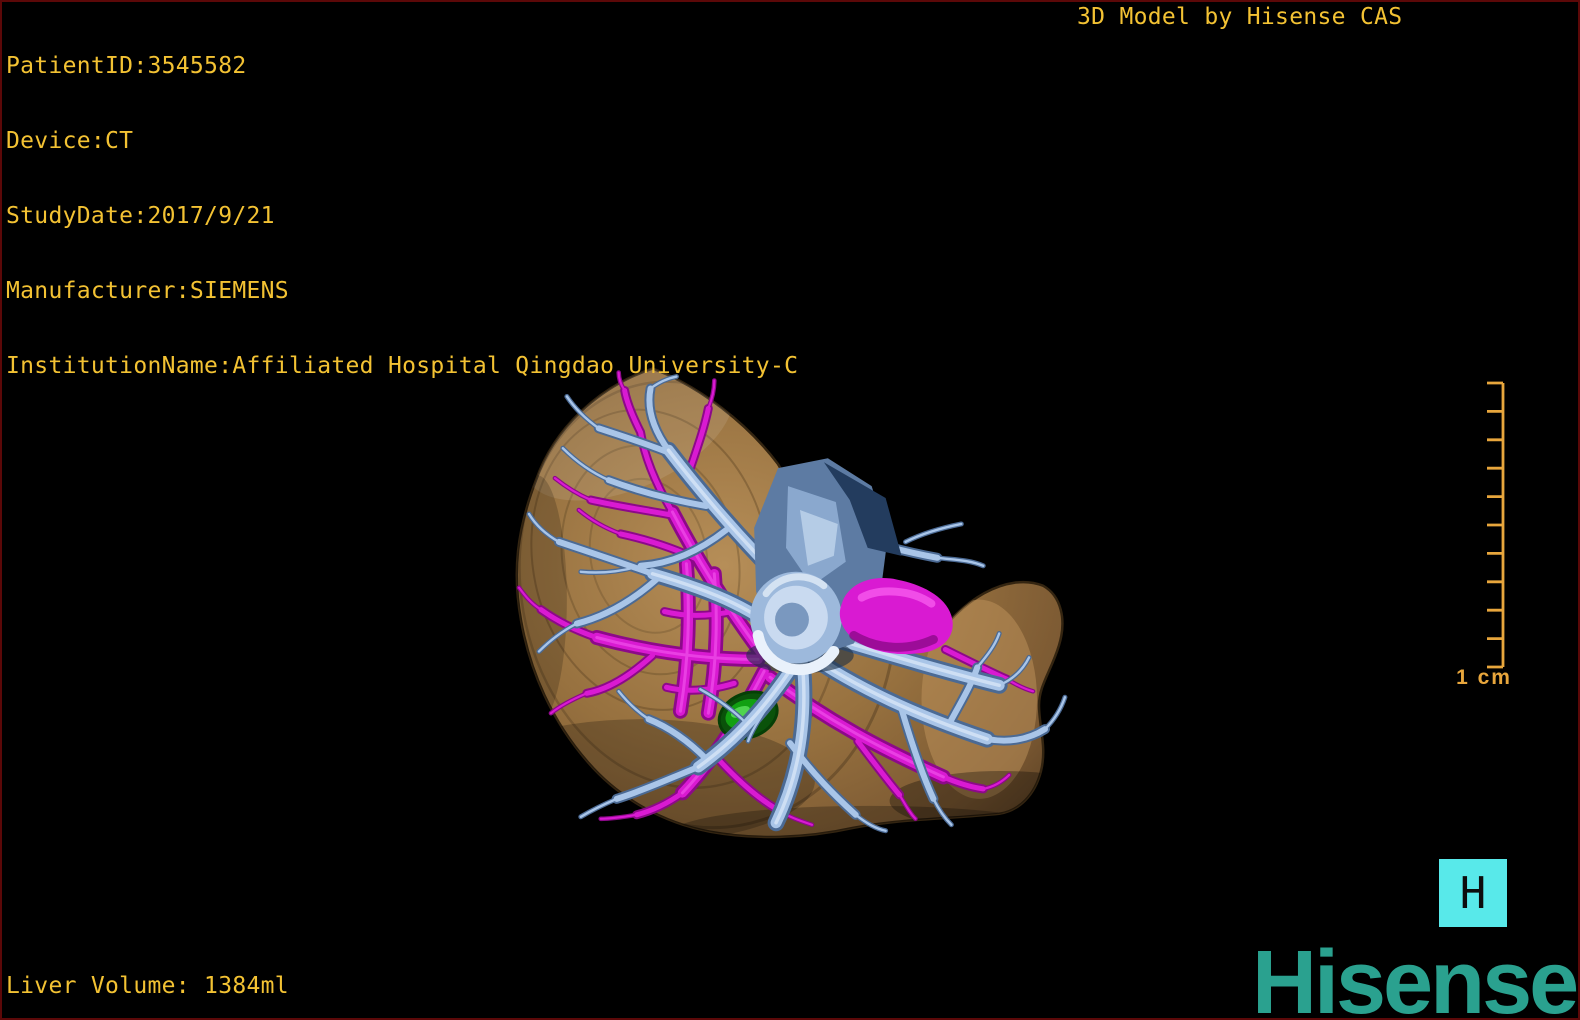  I want to click on orientation-h-button: H, so click(1473, 893).